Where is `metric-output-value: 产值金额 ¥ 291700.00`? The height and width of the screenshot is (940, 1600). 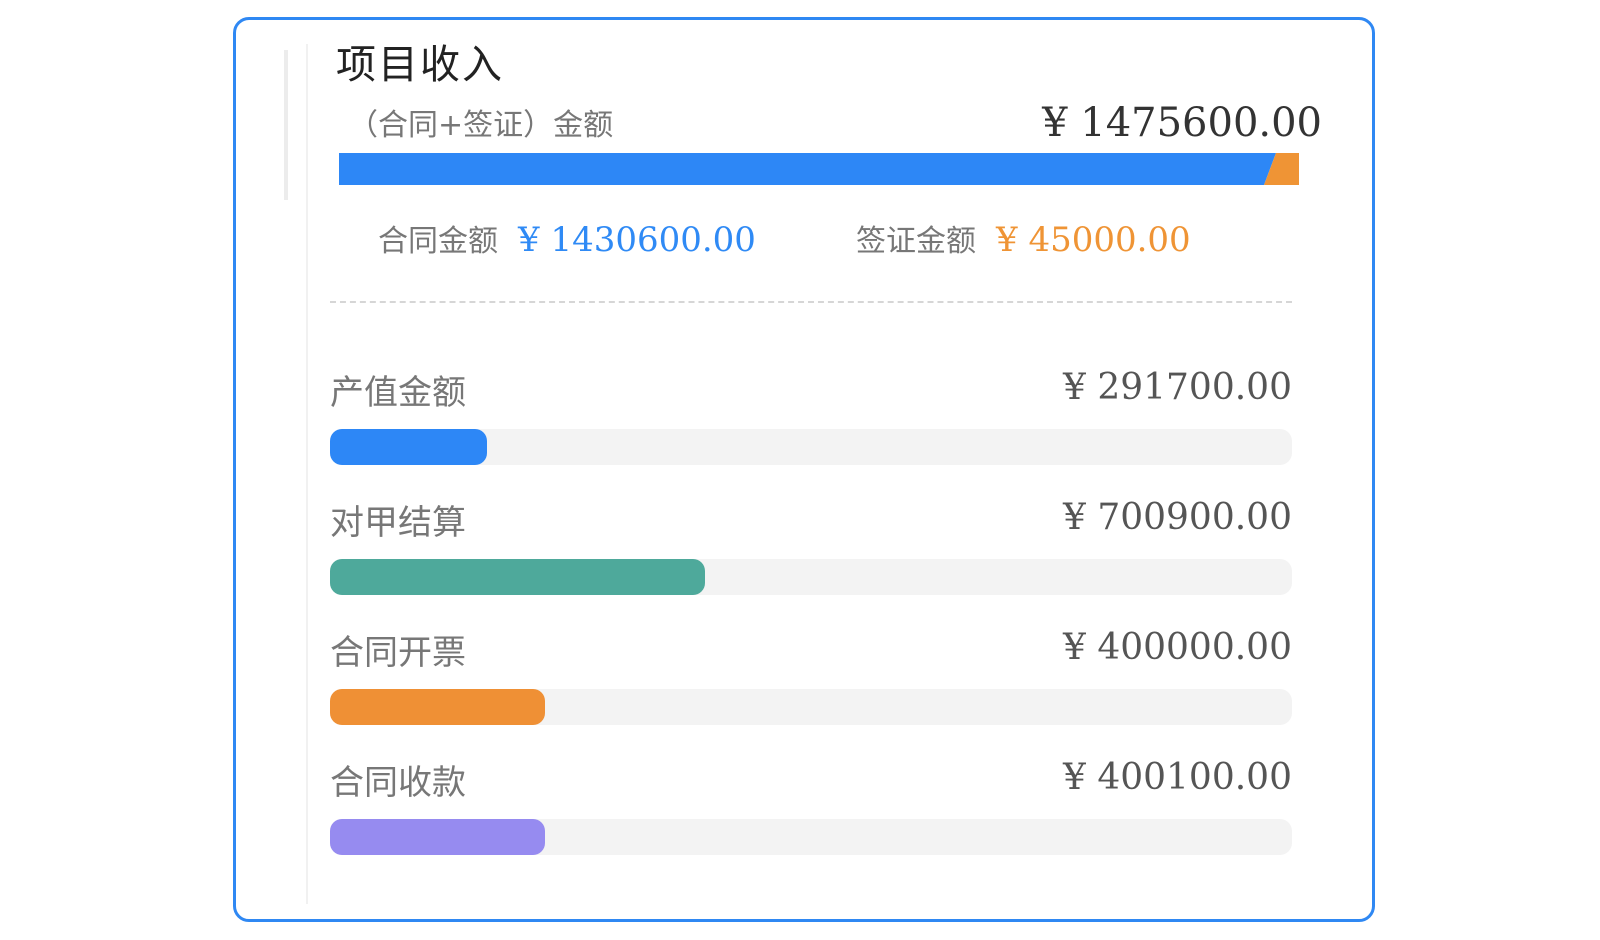
metric-output-value: 产值金额 ¥ 291700.00 is located at coordinates (811, 420).